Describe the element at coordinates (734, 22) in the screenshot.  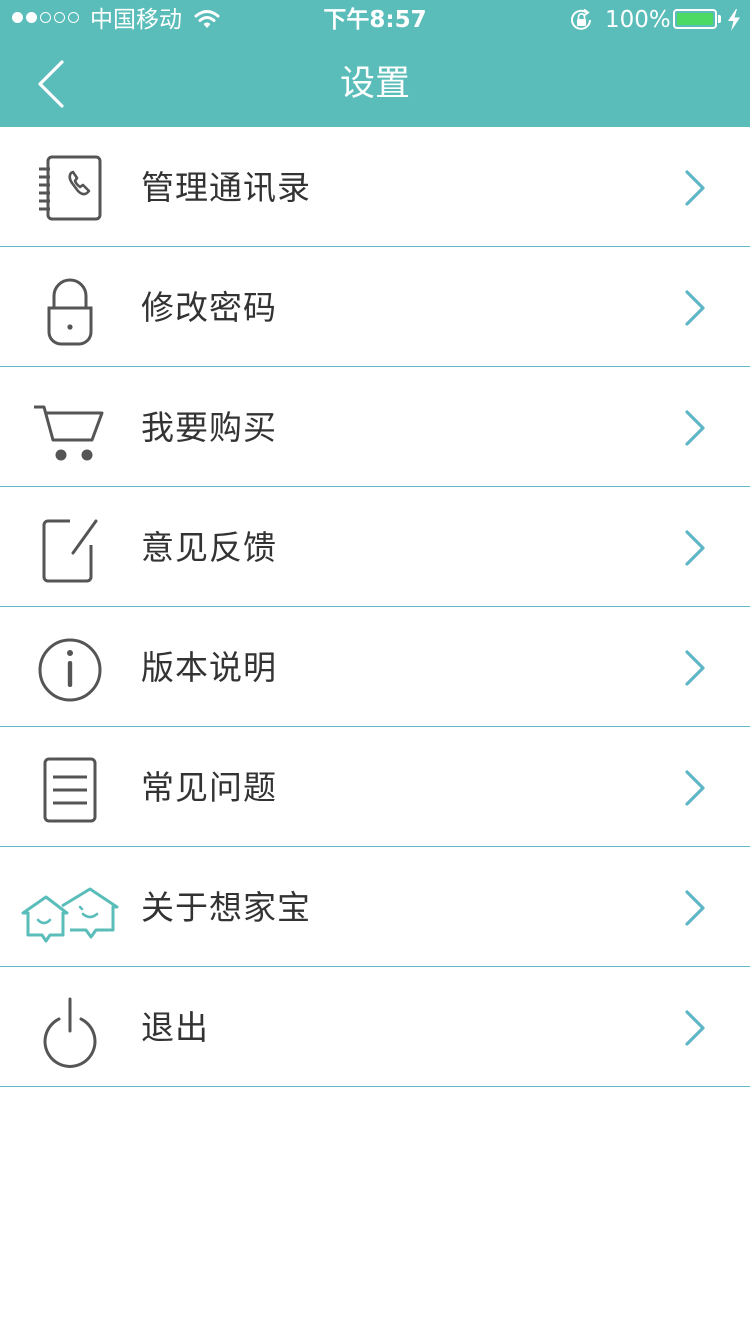
I see `charging-bolt-icon` at that location.